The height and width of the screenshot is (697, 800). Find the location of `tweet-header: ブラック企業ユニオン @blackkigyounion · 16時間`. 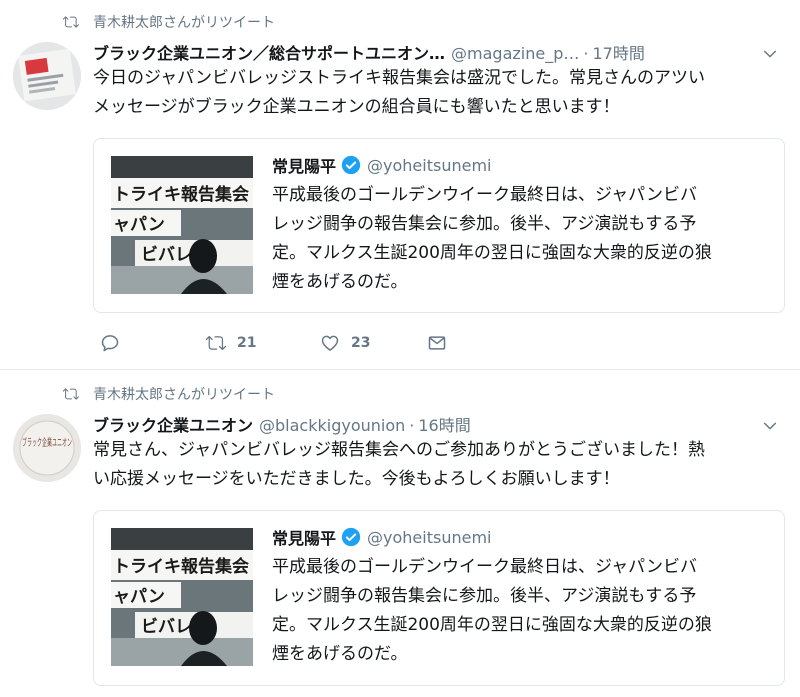

tweet-header: ブラック企業ユニオン @blackkigyounion · 16時間 is located at coordinates (424, 424).